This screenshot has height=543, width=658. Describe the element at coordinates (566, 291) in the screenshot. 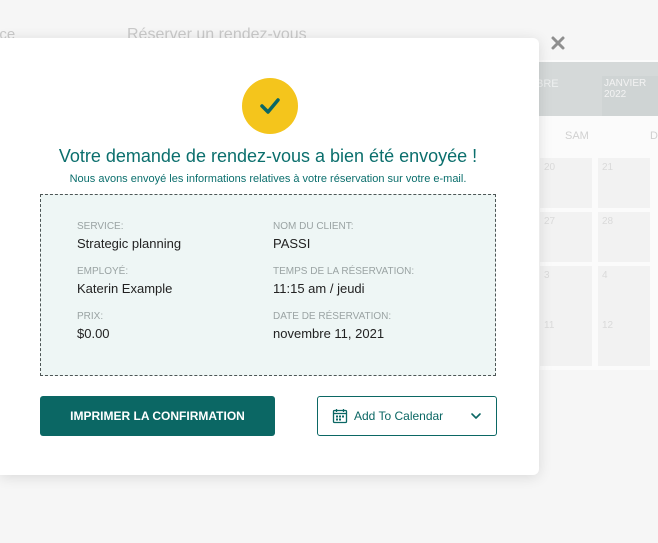

I see `calendar-cell: 3` at that location.